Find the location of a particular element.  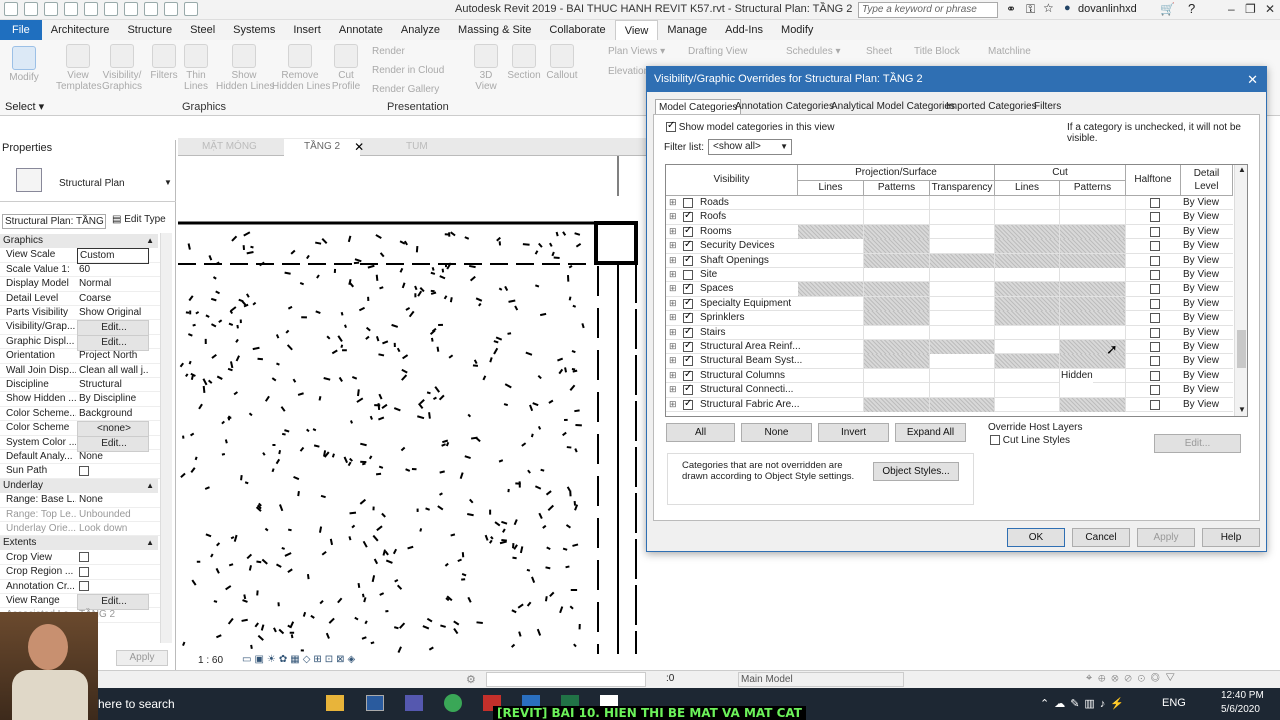

apply-properties-button: Apply is located at coordinates (142, 658).